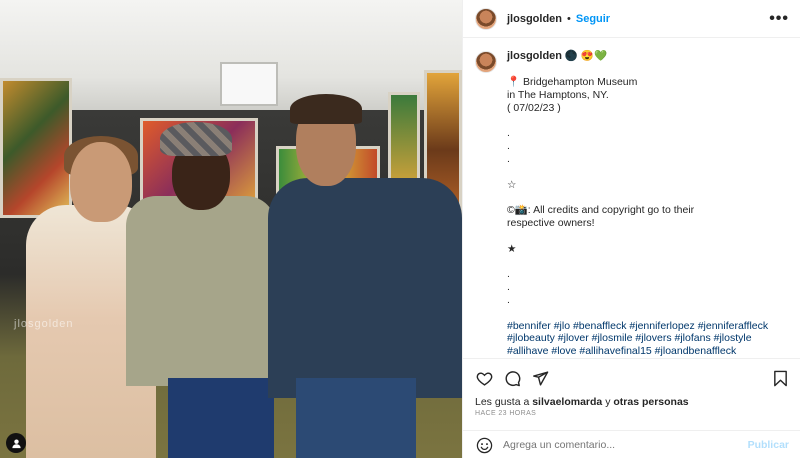 Image resolution: width=800 pixels, height=458 pixels. Describe the element at coordinates (632, 378) in the screenshot. I see `action-icons` at that location.